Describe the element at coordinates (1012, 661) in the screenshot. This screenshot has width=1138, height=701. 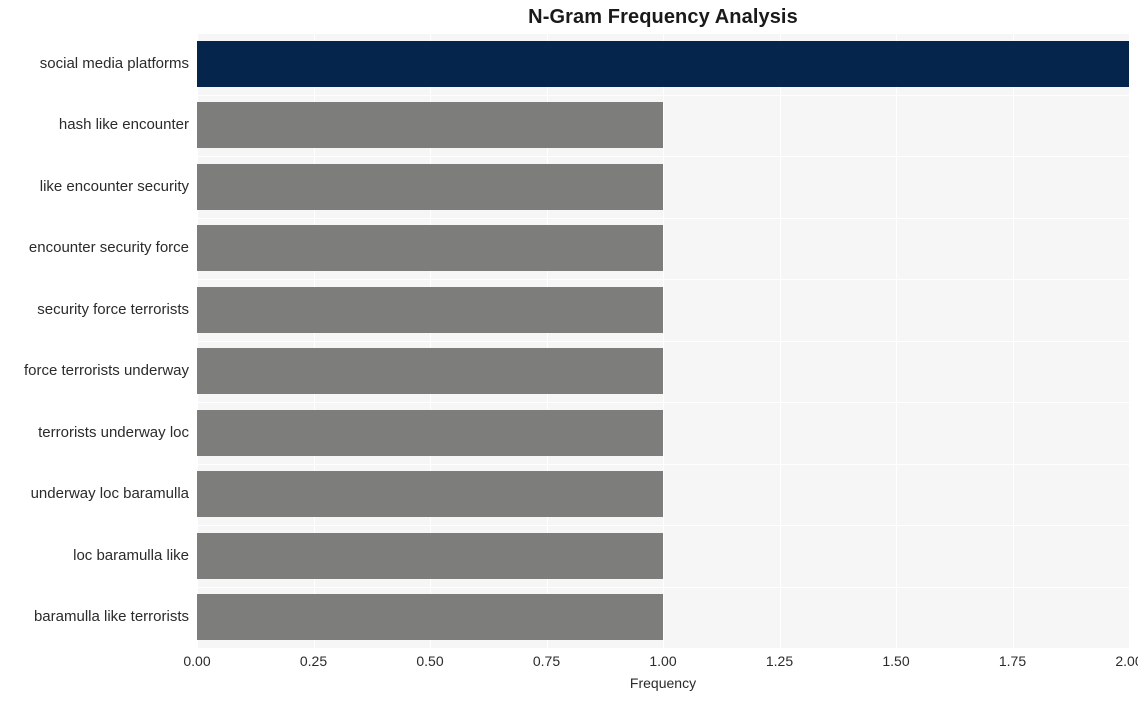
I see `x-axis-tick-label: 1.75` at that location.